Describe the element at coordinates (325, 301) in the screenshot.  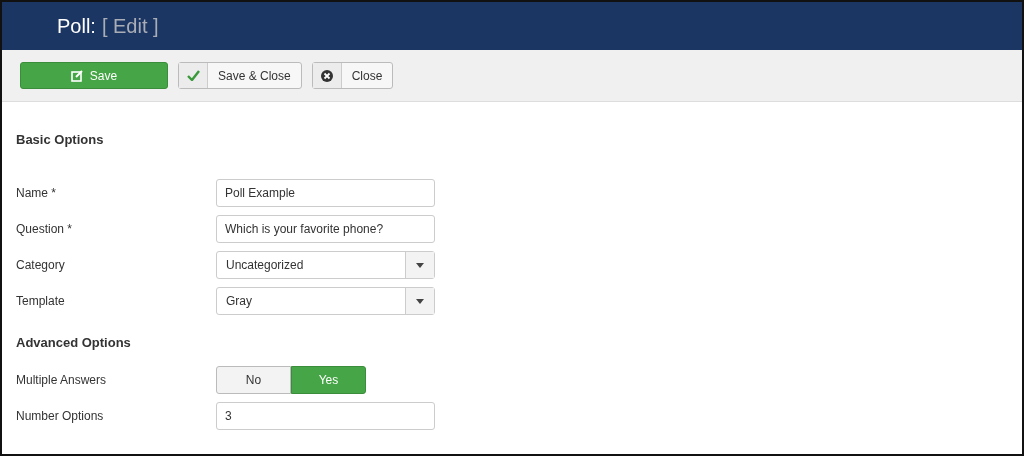
I see `select-field: Gray` at that location.